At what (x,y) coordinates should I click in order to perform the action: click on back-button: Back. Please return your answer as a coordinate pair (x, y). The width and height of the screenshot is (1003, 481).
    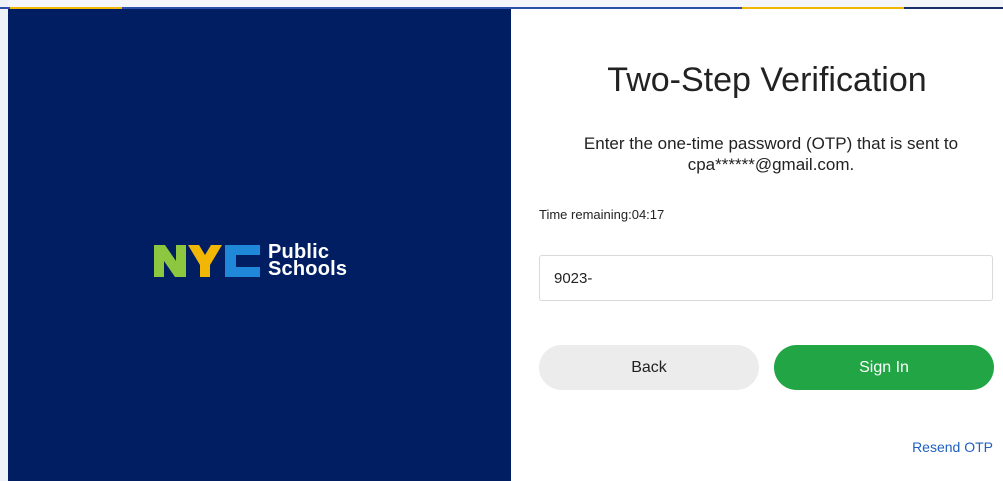
    Looking at the image, I should click on (649, 367).